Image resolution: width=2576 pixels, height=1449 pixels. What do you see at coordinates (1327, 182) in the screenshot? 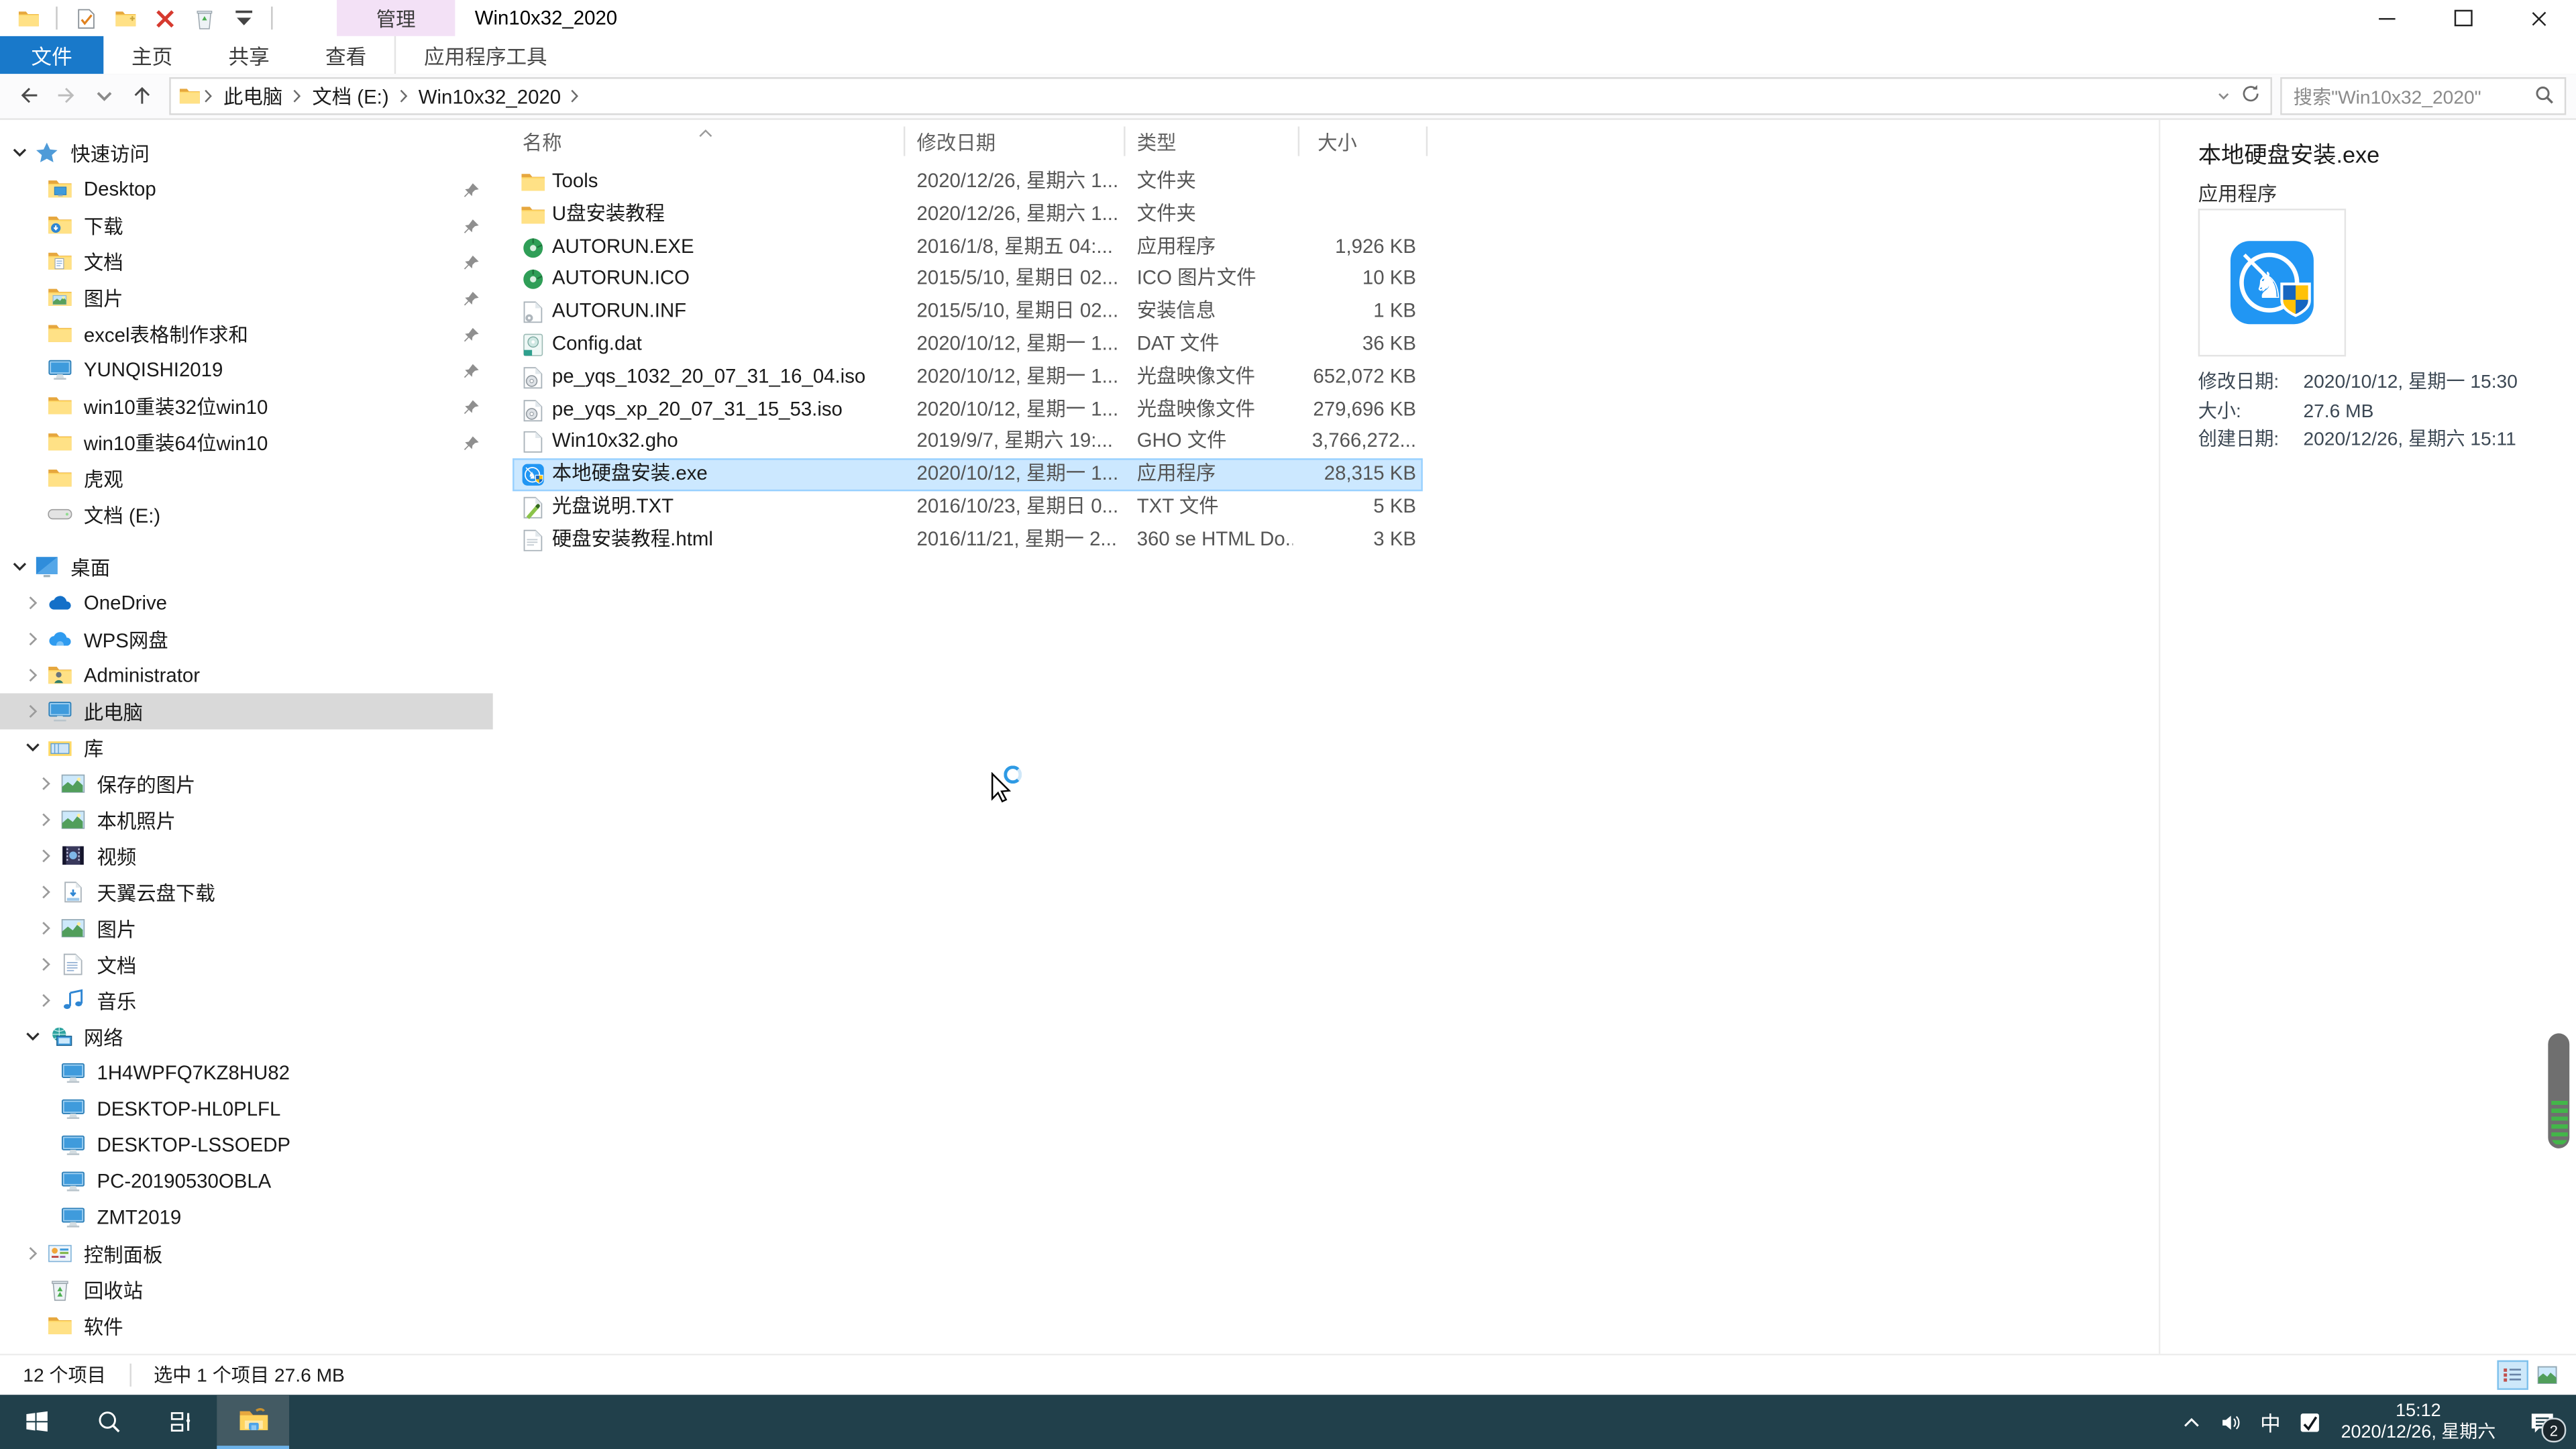
I see `file-row: Tools 2020/12/26, 星期六 1... 文件夹` at bounding box center [1327, 182].